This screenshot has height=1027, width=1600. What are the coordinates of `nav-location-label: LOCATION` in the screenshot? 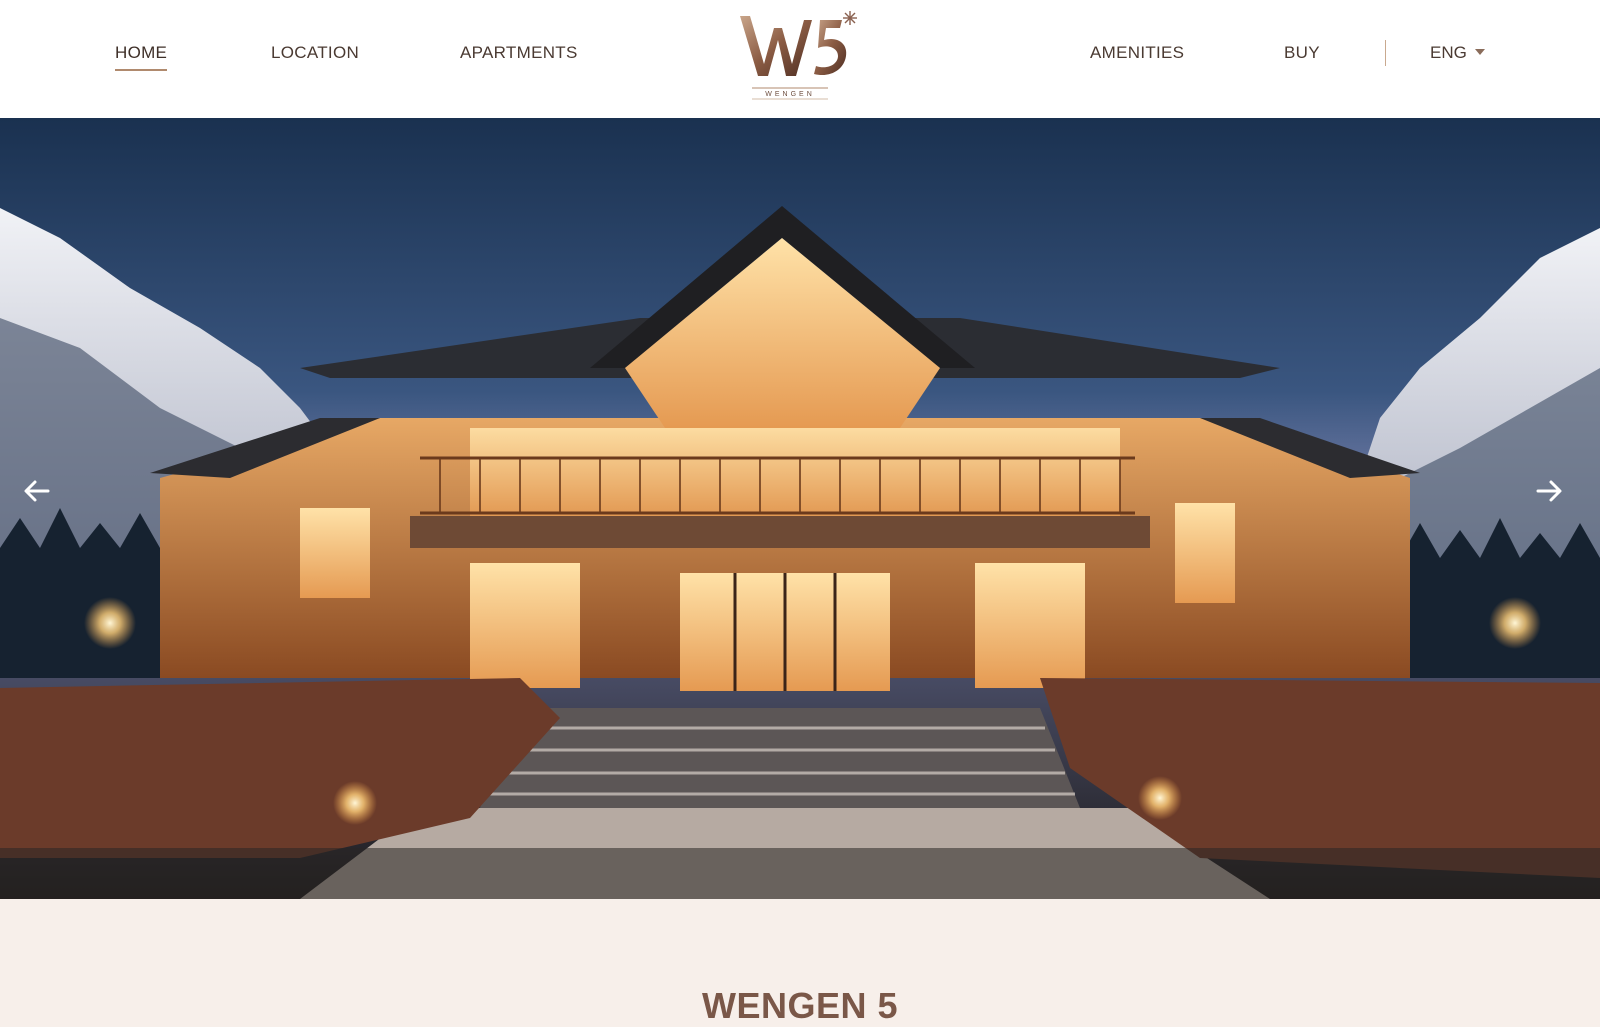 It's located at (315, 52).